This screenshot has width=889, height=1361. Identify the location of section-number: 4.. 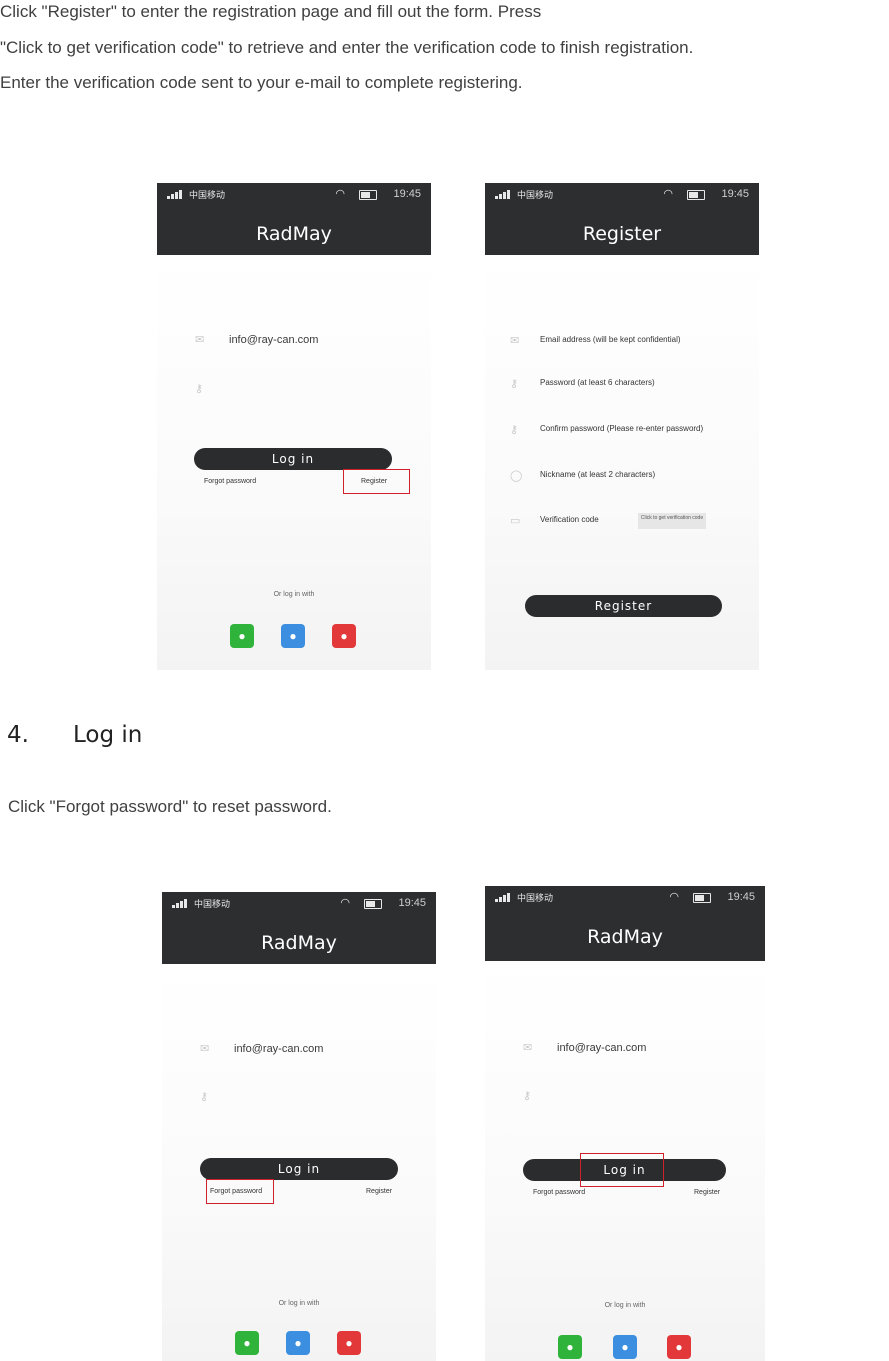
(18, 735).